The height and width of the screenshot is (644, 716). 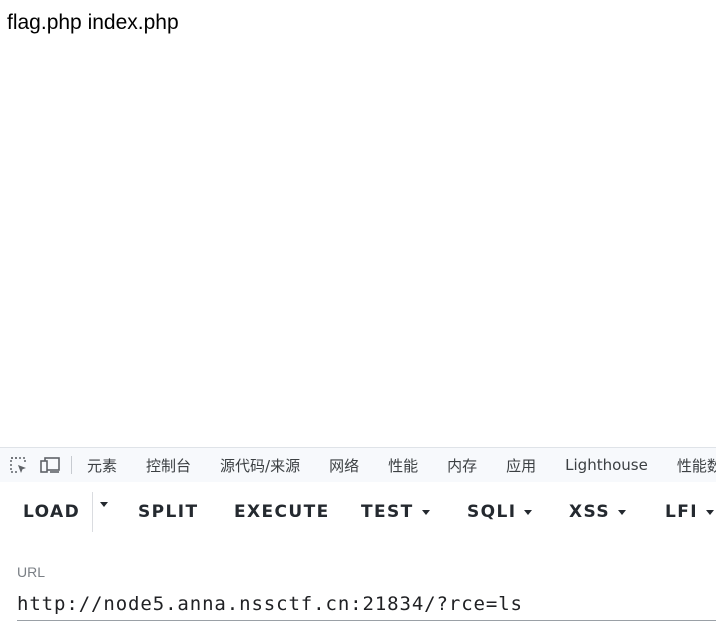 I want to click on test-menu-button: TEST, so click(x=395, y=512).